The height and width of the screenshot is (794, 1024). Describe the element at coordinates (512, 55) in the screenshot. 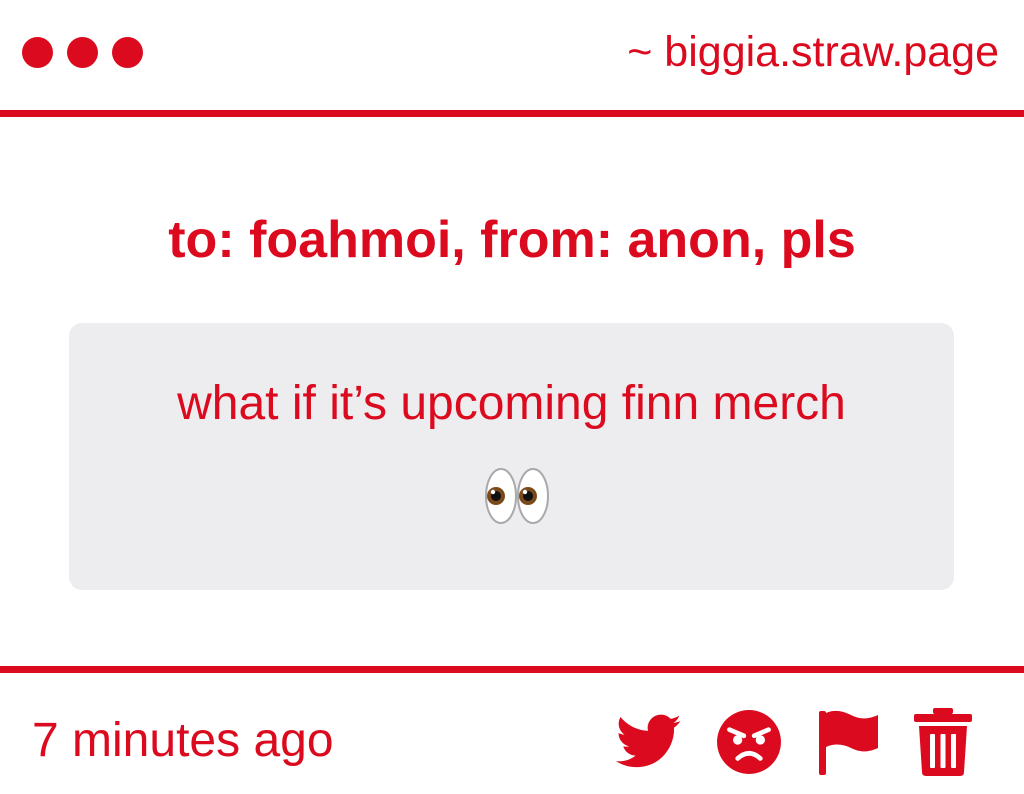

I see `header: ~ biggia.straw.page` at that location.